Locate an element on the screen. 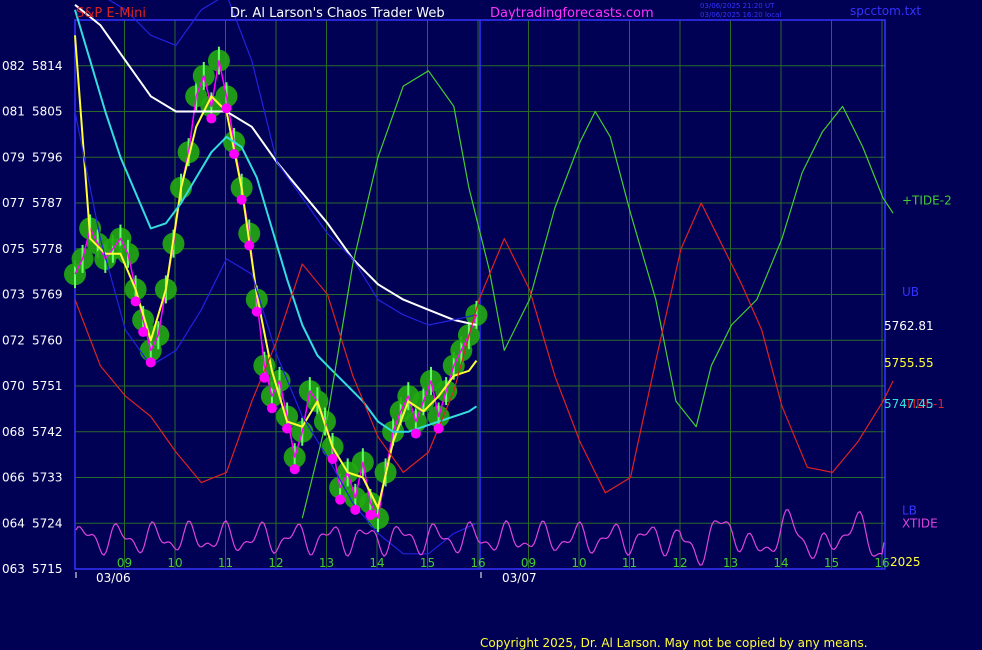 The height and width of the screenshot is (650, 982). right-label: 5762.81 is located at coordinates (909, 326).